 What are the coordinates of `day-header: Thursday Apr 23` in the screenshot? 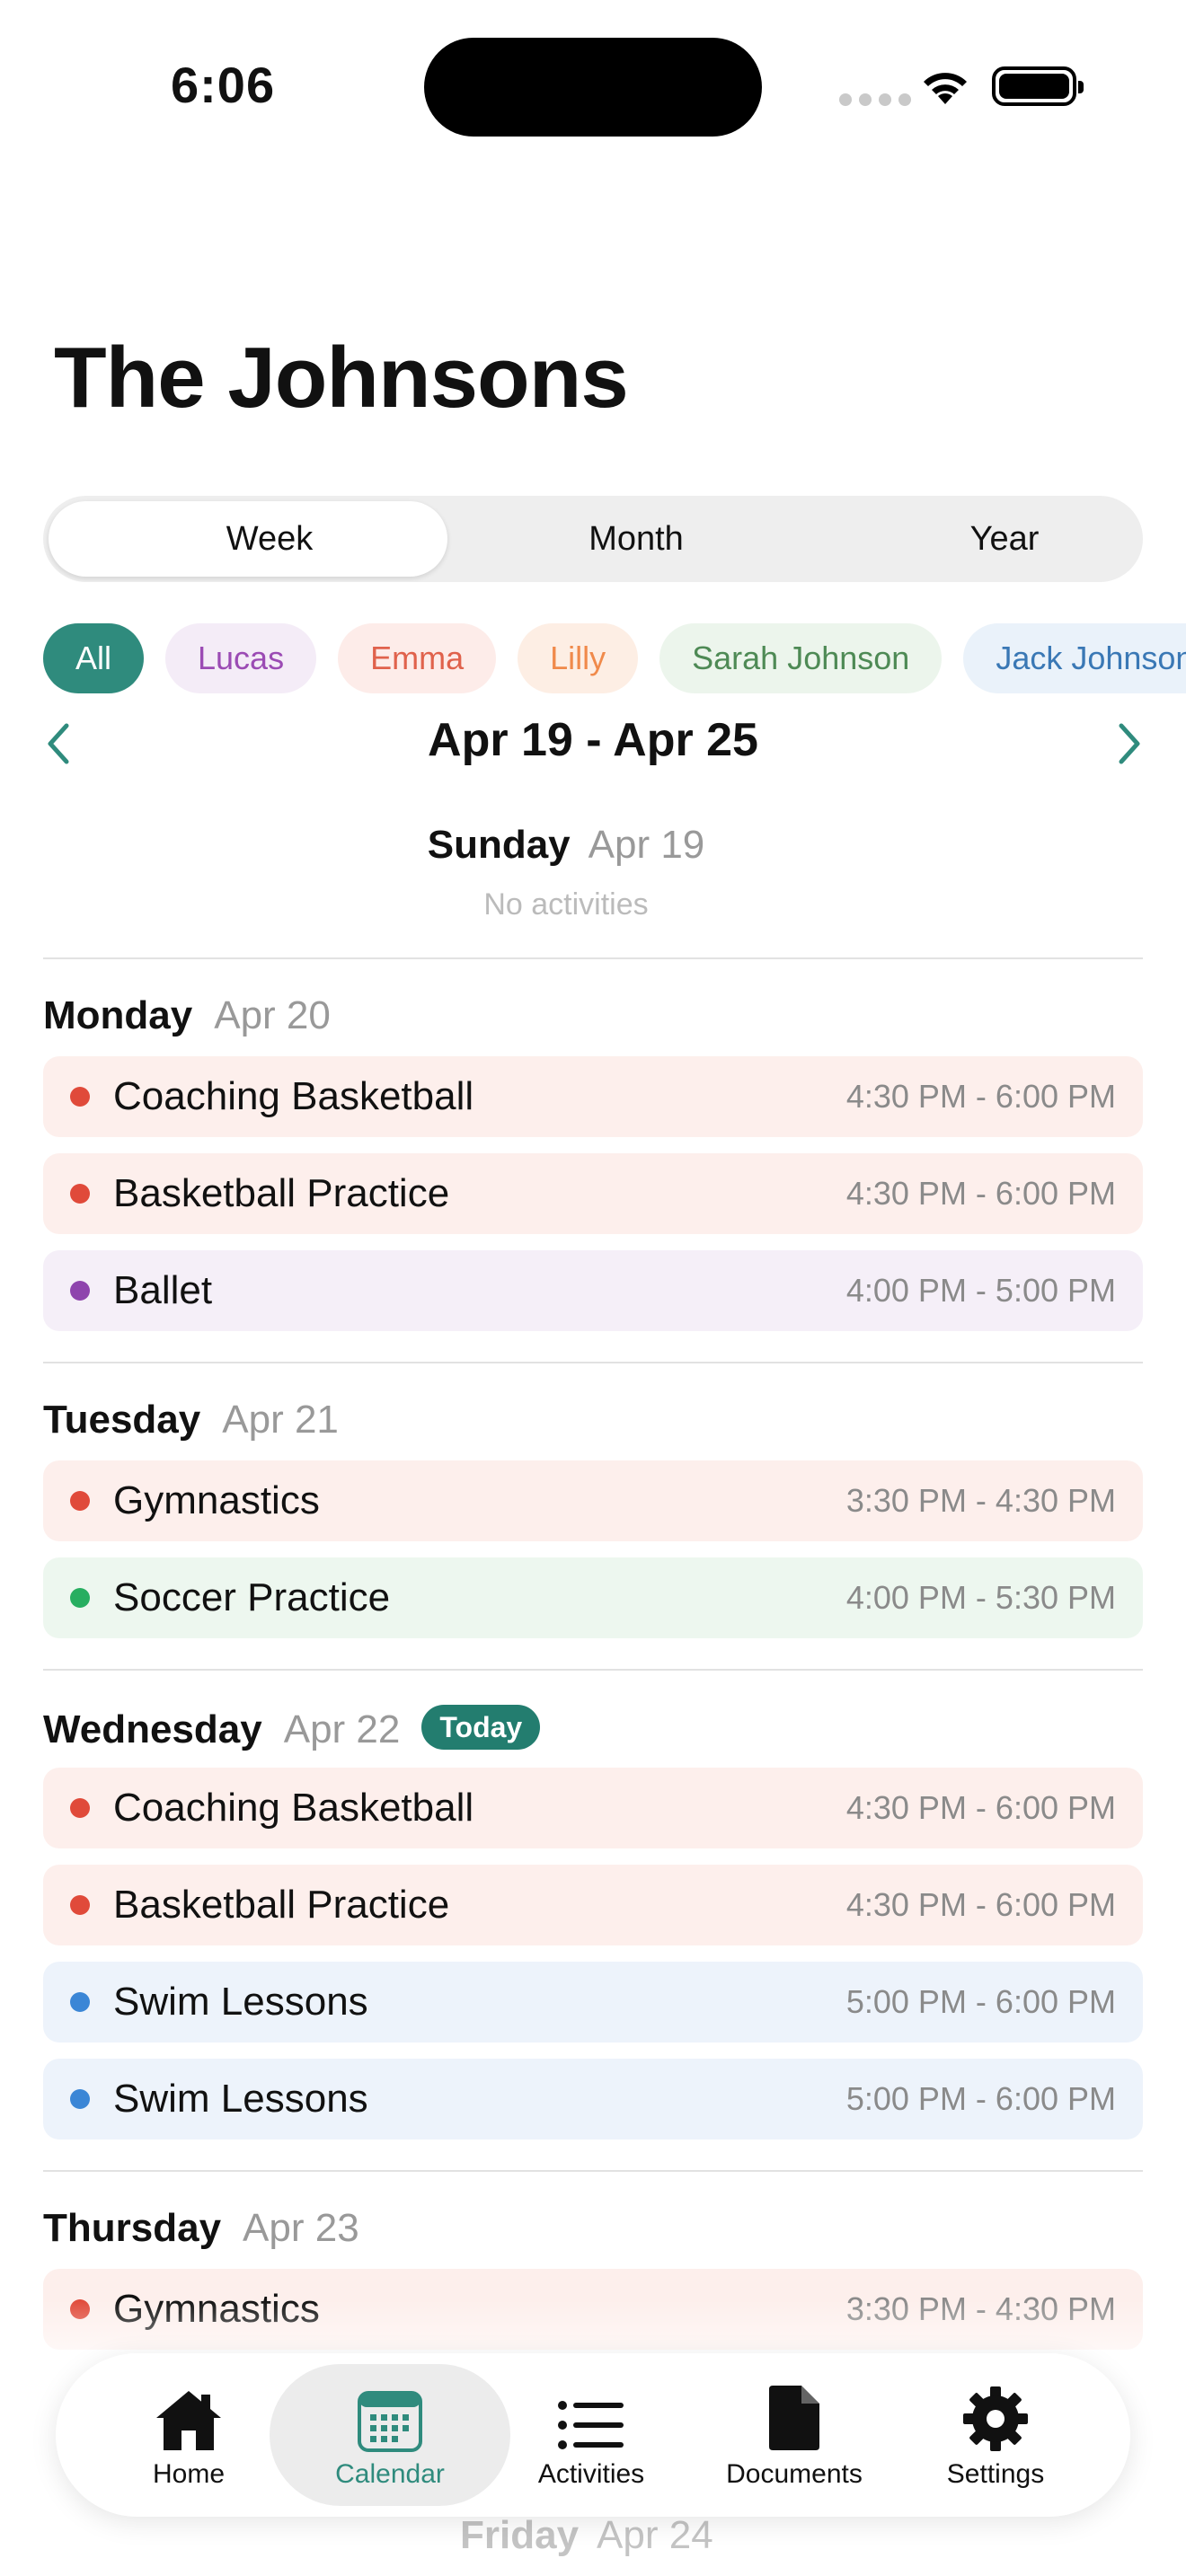 It's located at (201, 2228).